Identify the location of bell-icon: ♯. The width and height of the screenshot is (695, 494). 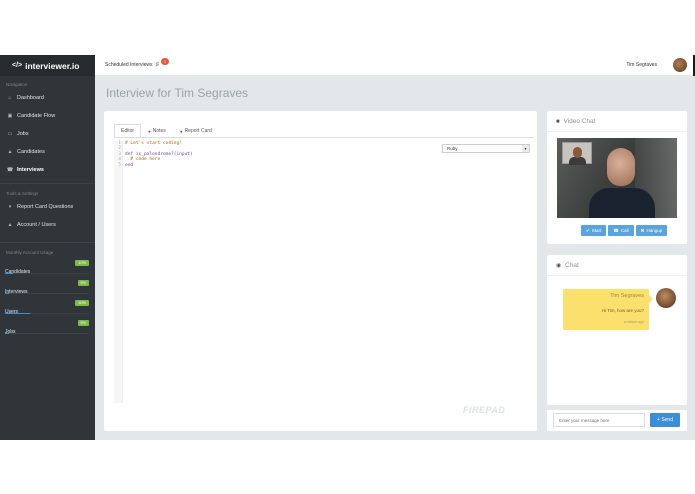
(157, 65).